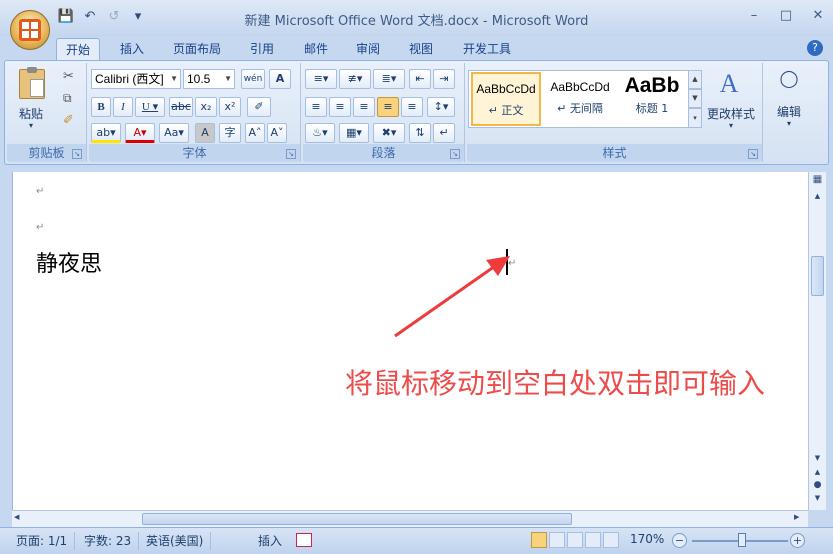 The width and height of the screenshot is (833, 554). I want to click on office-button, so click(30, 30).